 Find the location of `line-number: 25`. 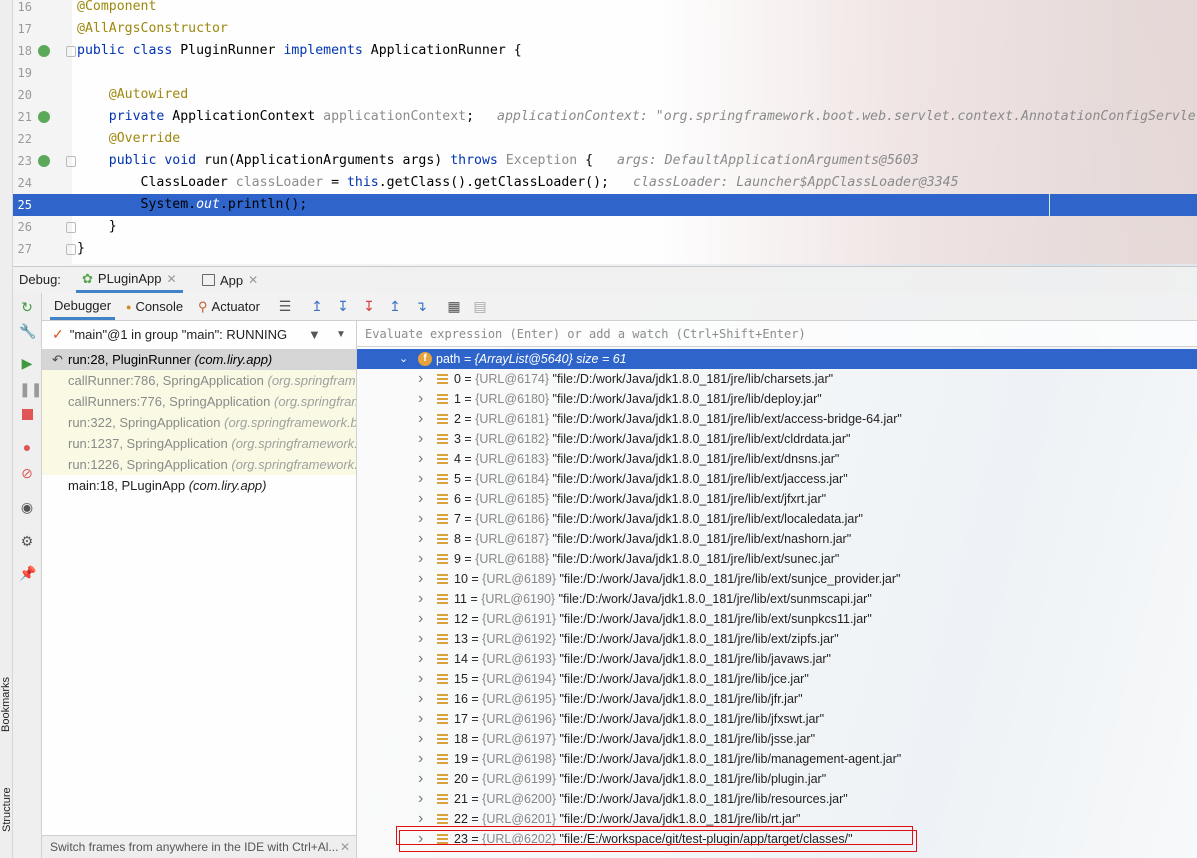

line-number: 25 is located at coordinates (22, 205).